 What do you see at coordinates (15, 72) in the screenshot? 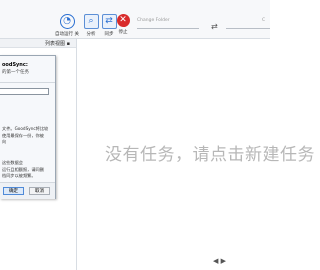
I see `dialog-subtitle: 的第一个任务` at bounding box center [15, 72].